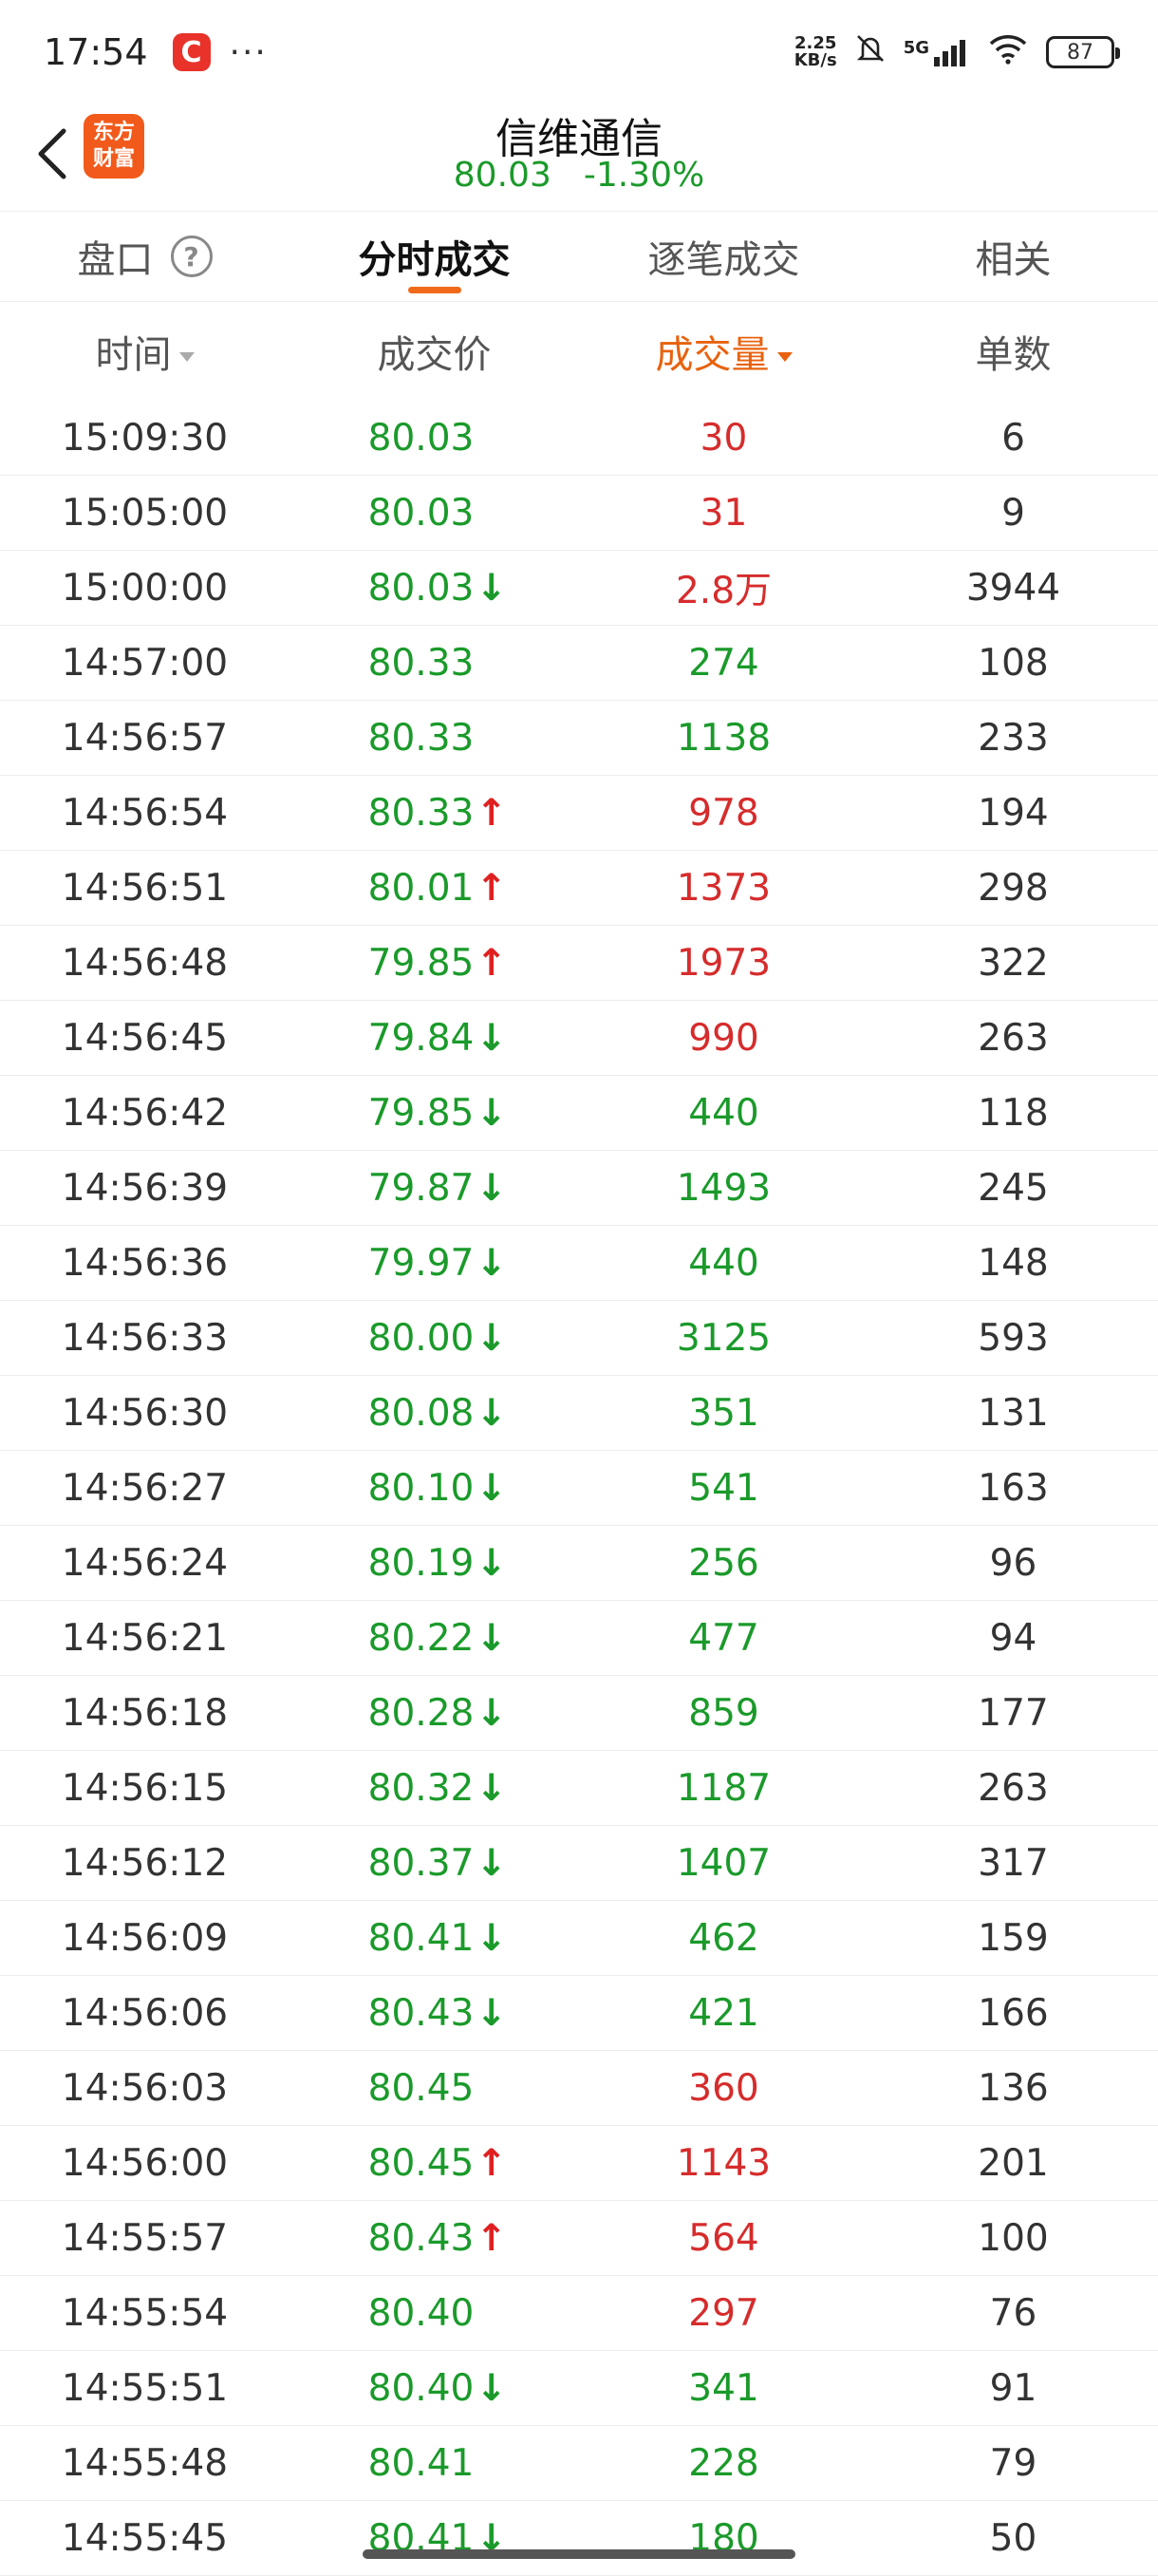  What do you see at coordinates (1013, 2238) in the screenshot?
I see `trade-count: 100` at bounding box center [1013, 2238].